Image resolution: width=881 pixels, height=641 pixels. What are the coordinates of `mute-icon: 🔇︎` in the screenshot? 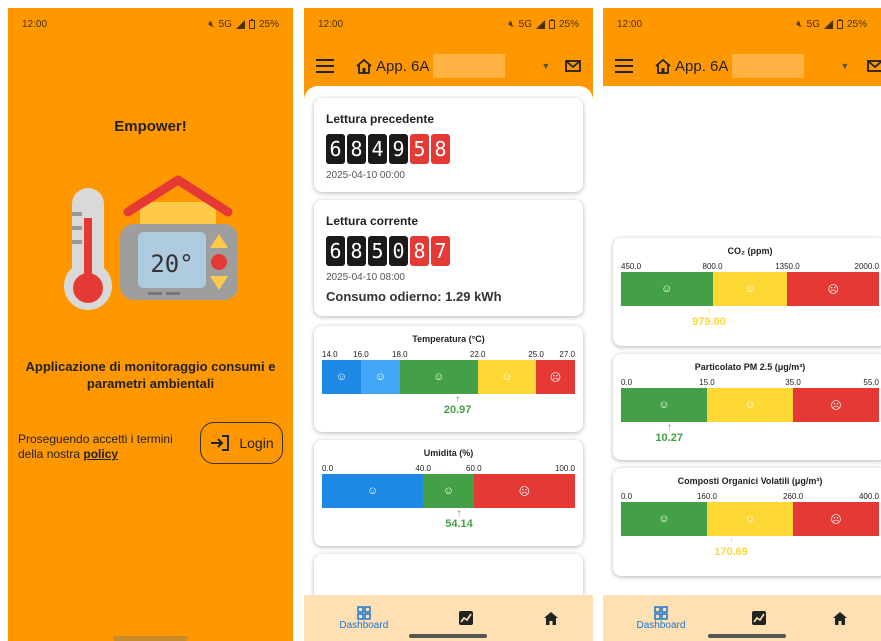 It's located at (511, 24).